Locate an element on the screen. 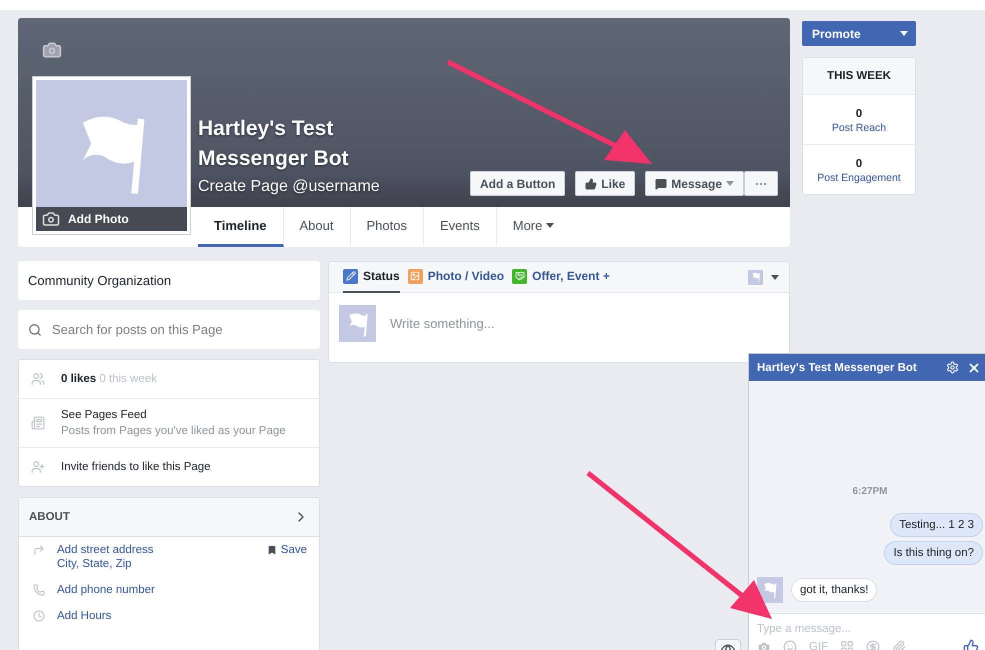  add-person-icon is located at coordinates (38, 467).